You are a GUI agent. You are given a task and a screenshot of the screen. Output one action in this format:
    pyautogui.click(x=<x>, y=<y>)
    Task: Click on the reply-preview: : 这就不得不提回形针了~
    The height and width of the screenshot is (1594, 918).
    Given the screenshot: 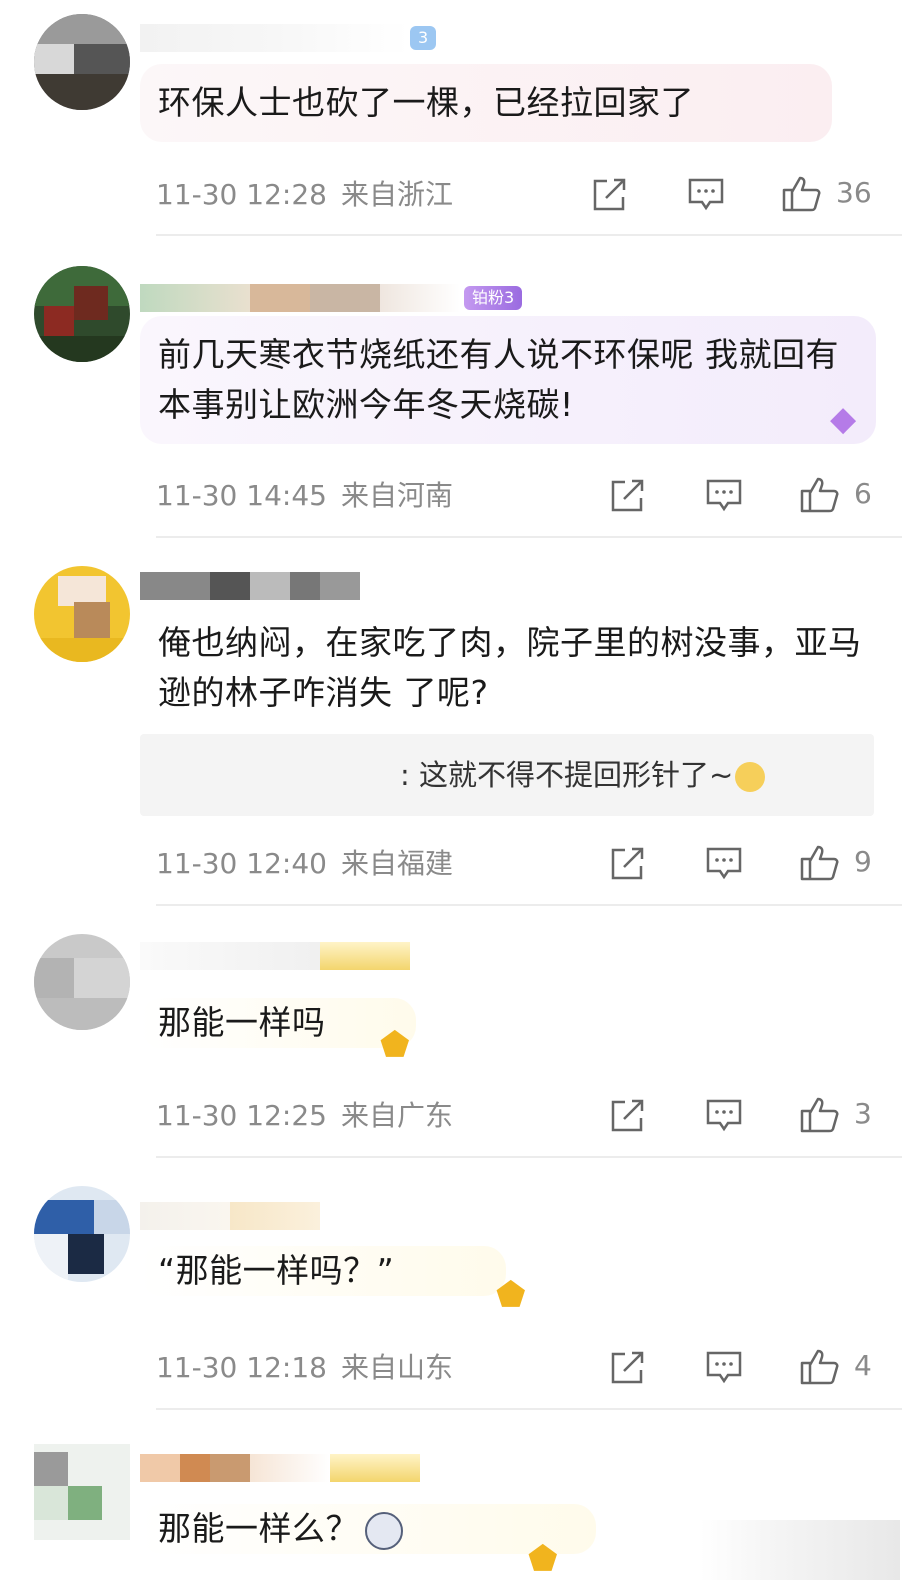 What is the action you would take?
    pyautogui.click(x=507, y=775)
    